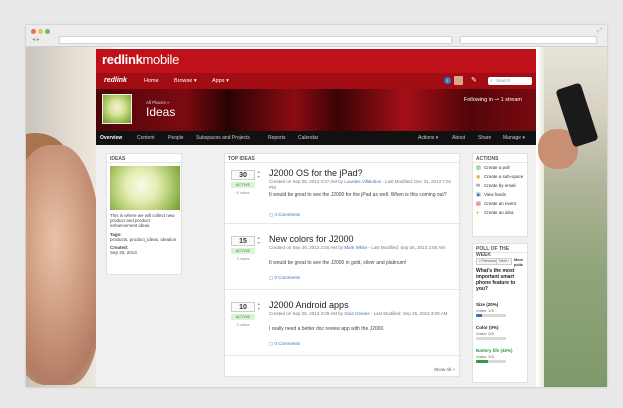  What do you see at coordinates (185, 81) in the screenshot?
I see `nav-browse: Browse ▾` at bounding box center [185, 81].